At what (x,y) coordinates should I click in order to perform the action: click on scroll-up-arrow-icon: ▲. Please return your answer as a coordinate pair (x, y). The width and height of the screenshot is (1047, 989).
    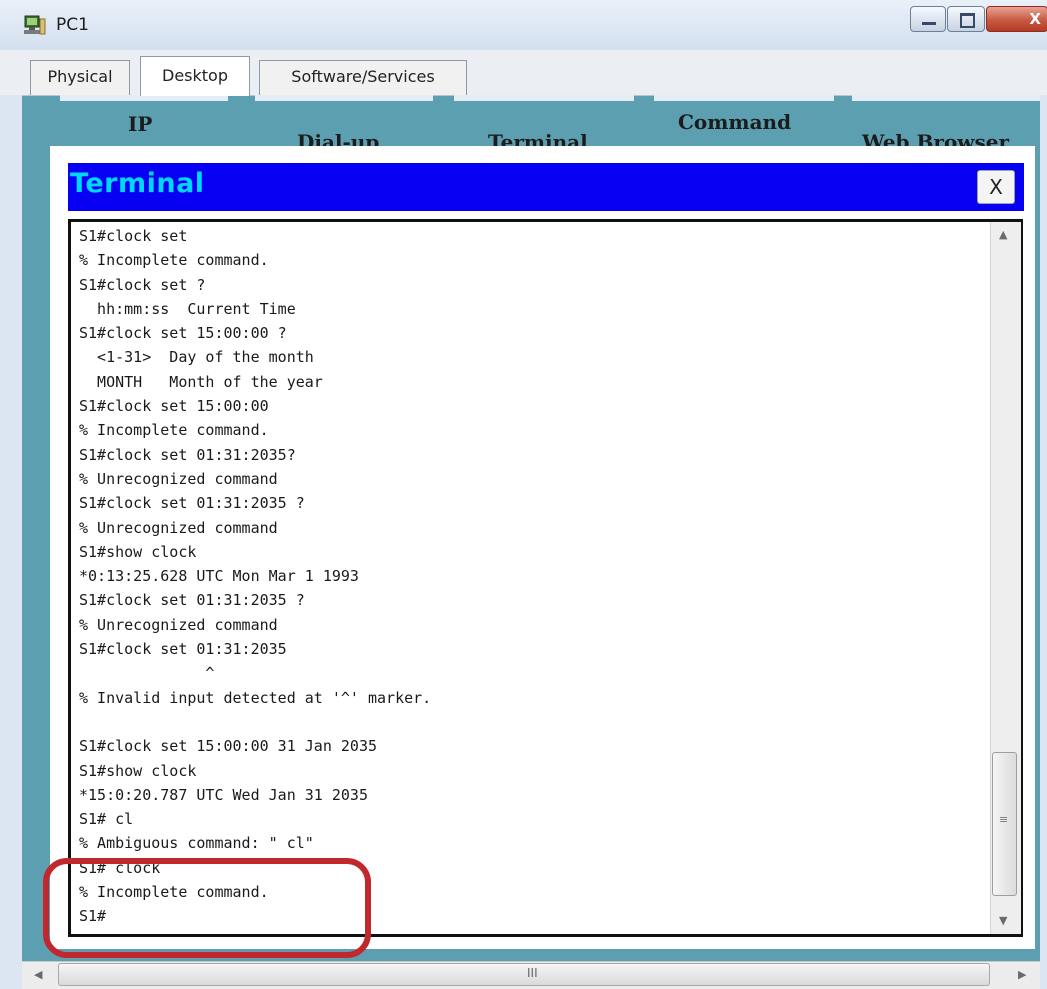
    Looking at the image, I should click on (1003, 234).